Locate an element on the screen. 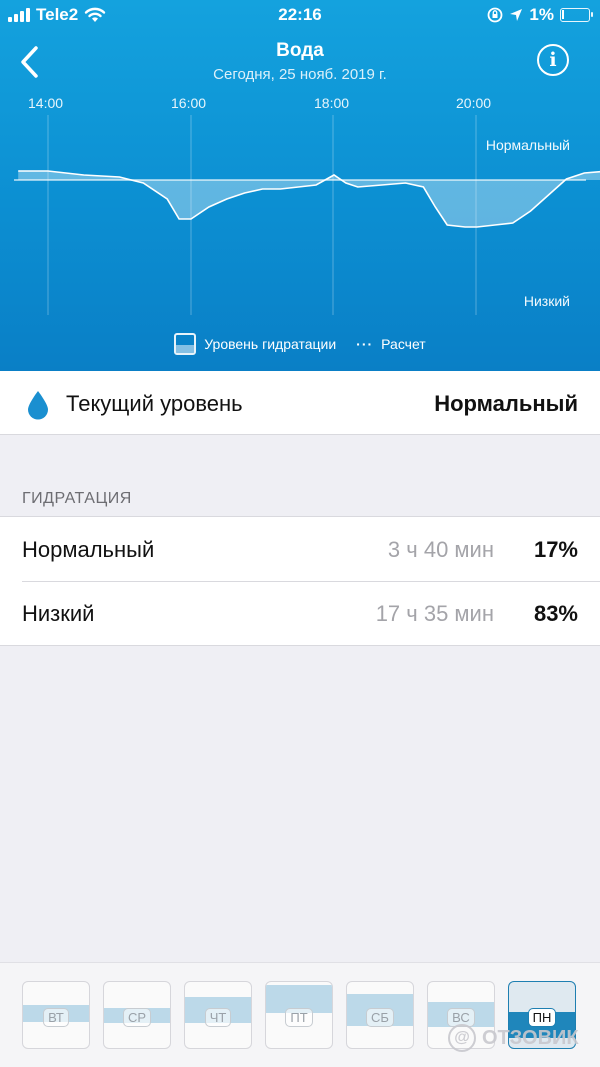 The height and width of the screenshot is (1067, 600). day-label: СР is located at coordinates (137, 1017).